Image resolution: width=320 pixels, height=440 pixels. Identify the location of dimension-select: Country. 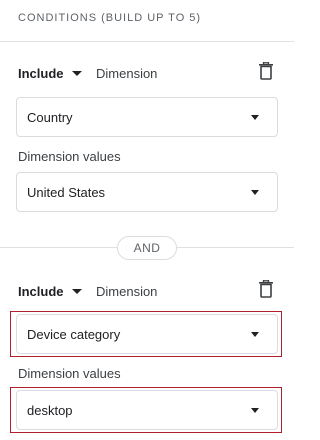
(147, 117).